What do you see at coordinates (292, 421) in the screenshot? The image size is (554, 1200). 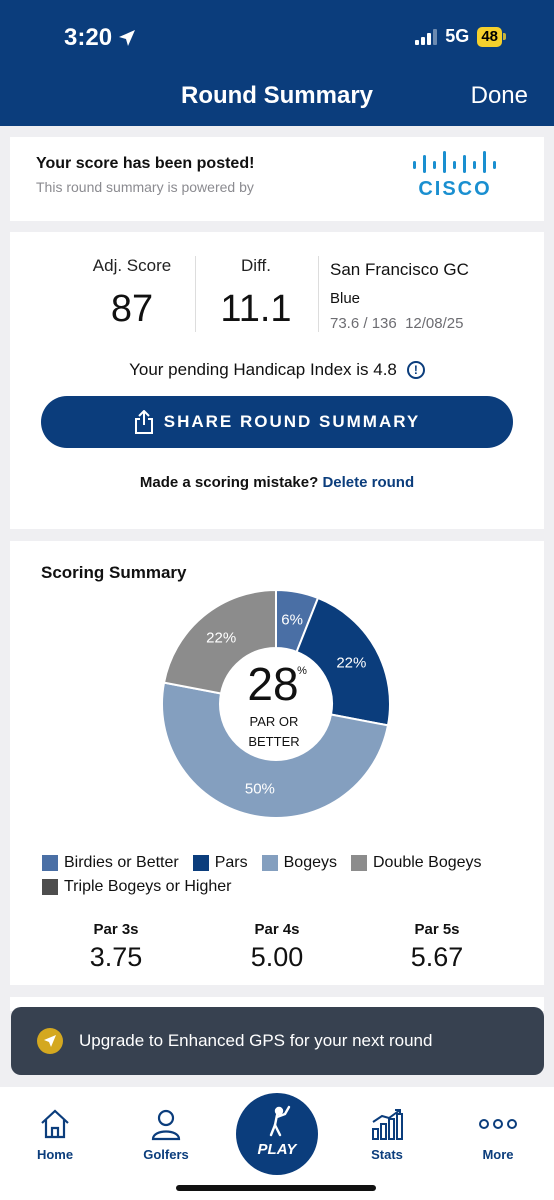 I see `share-label: SHARE ROUND SUMMARY` at bounding box center [292, 421].